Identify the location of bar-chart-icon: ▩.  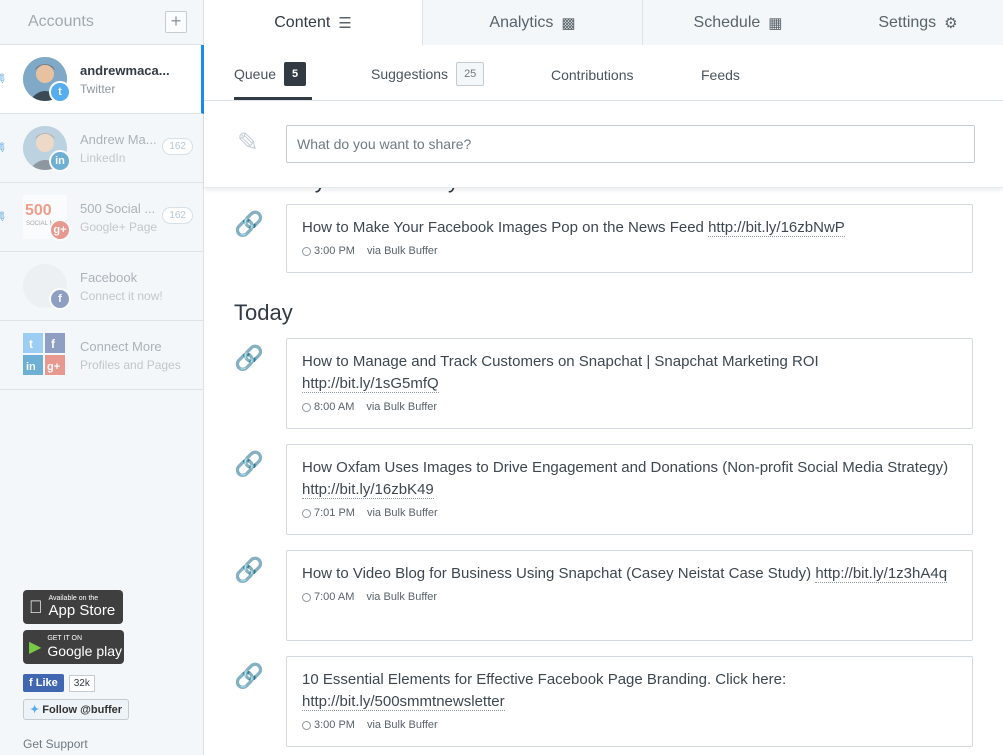
(568, 23).